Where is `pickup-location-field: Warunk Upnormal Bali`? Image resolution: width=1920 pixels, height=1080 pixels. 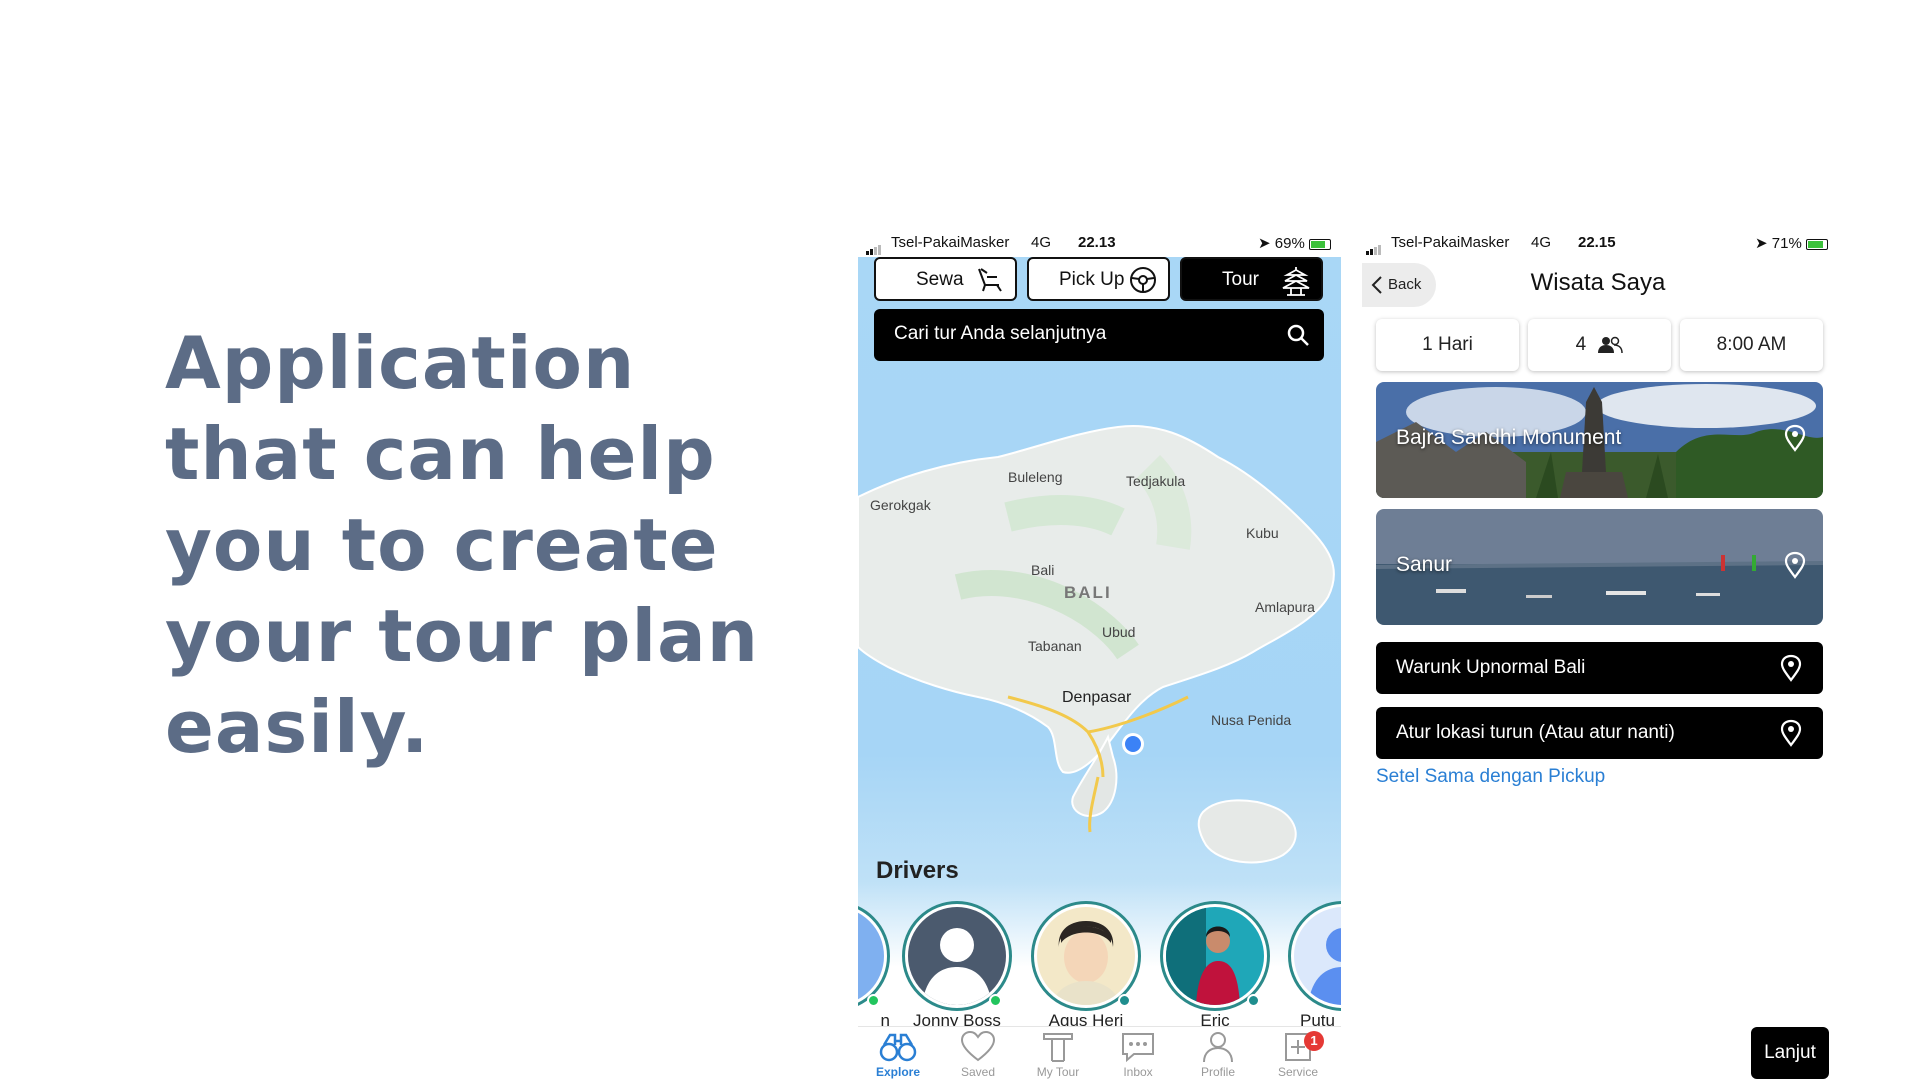 pickup-location-field: Warunk Upnormal Bali is located at coordinates (1599, 668).